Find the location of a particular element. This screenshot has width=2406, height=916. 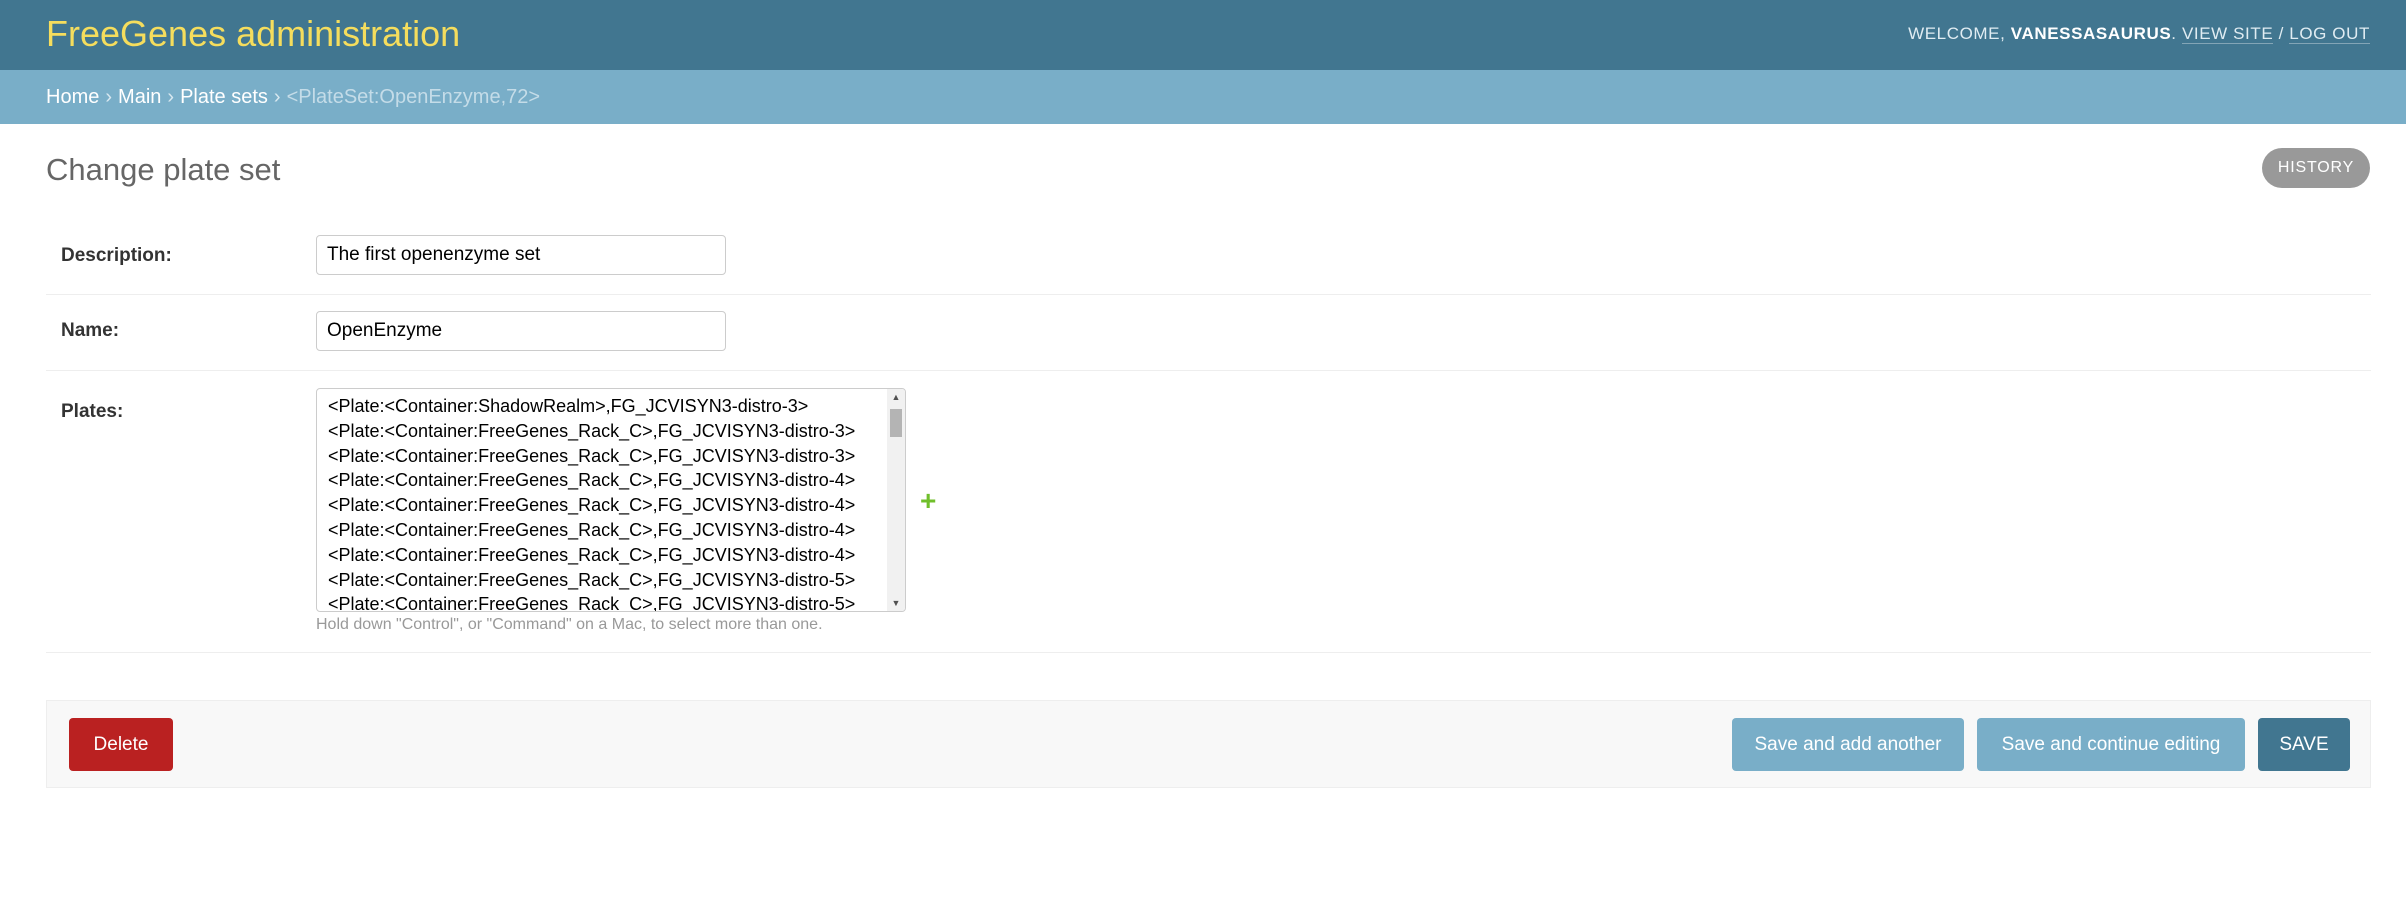

save-and-continue-button: Save and continue editing is located at coordinates (2111, 744).